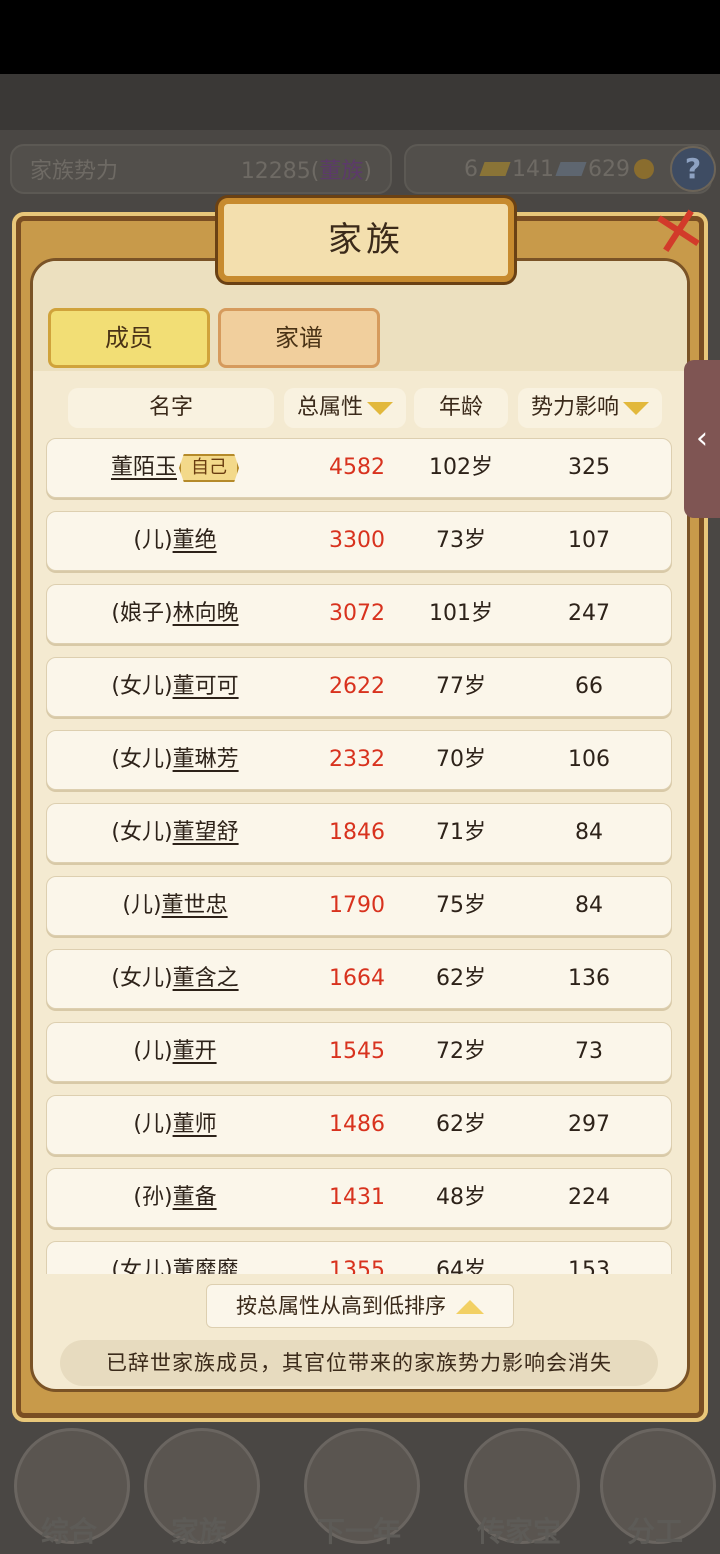  I want to click on member-total-attr: 4582, so click(357, 467).